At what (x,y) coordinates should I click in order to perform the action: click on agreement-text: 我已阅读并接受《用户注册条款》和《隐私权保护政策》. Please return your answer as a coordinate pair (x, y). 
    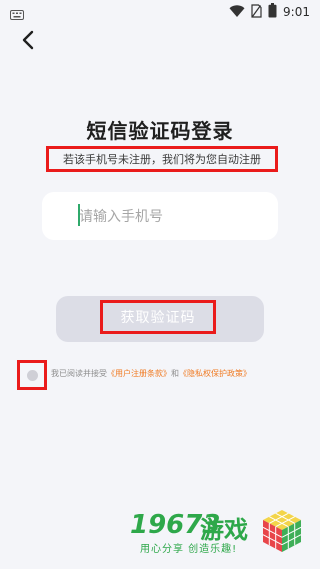
    Looking at the image, I should click on (151, 373).